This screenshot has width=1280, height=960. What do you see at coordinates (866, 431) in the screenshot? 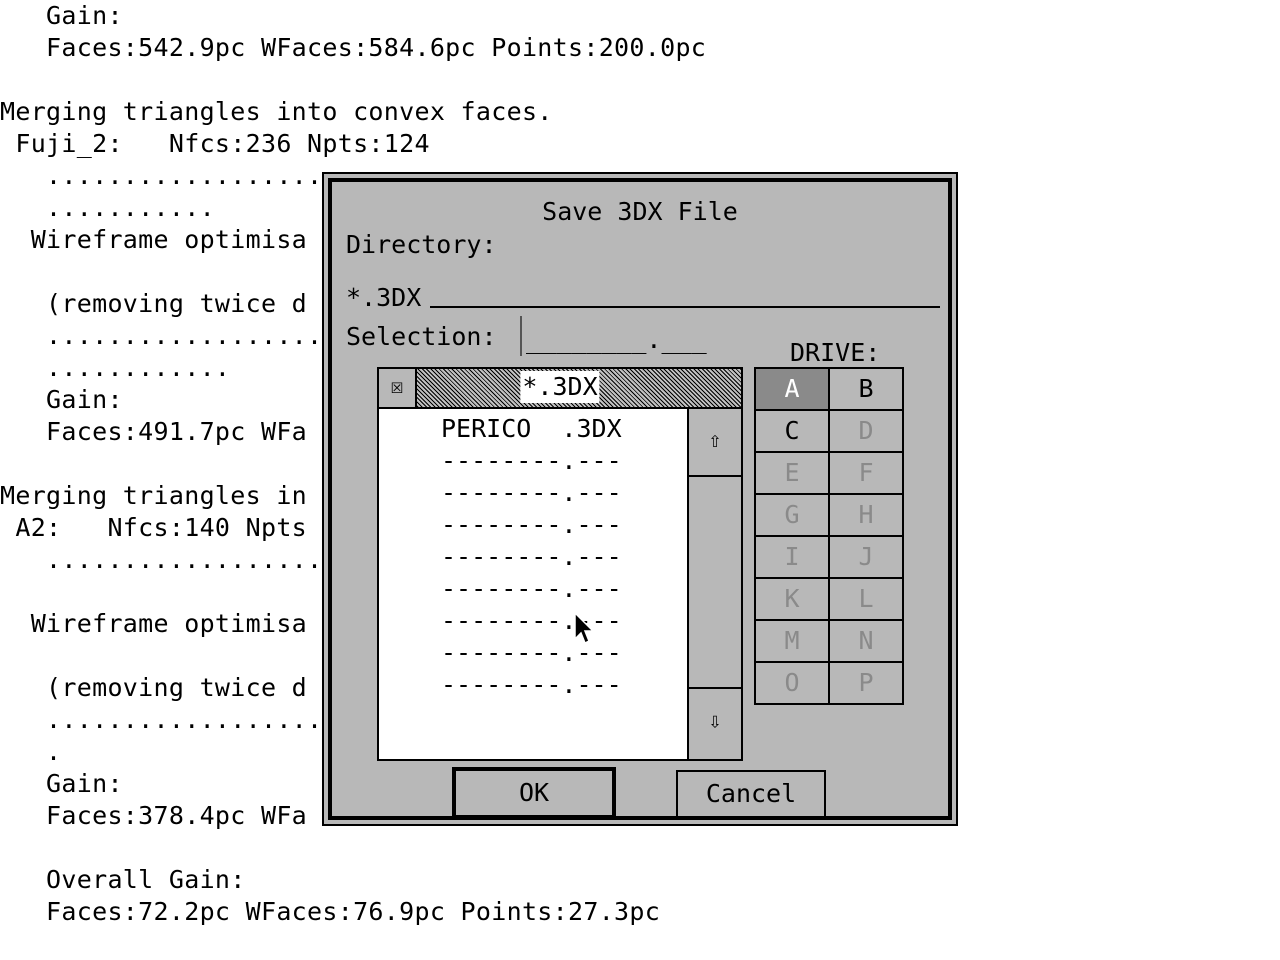
I see `drive-button-d: D` at bounding box center [866, 431].